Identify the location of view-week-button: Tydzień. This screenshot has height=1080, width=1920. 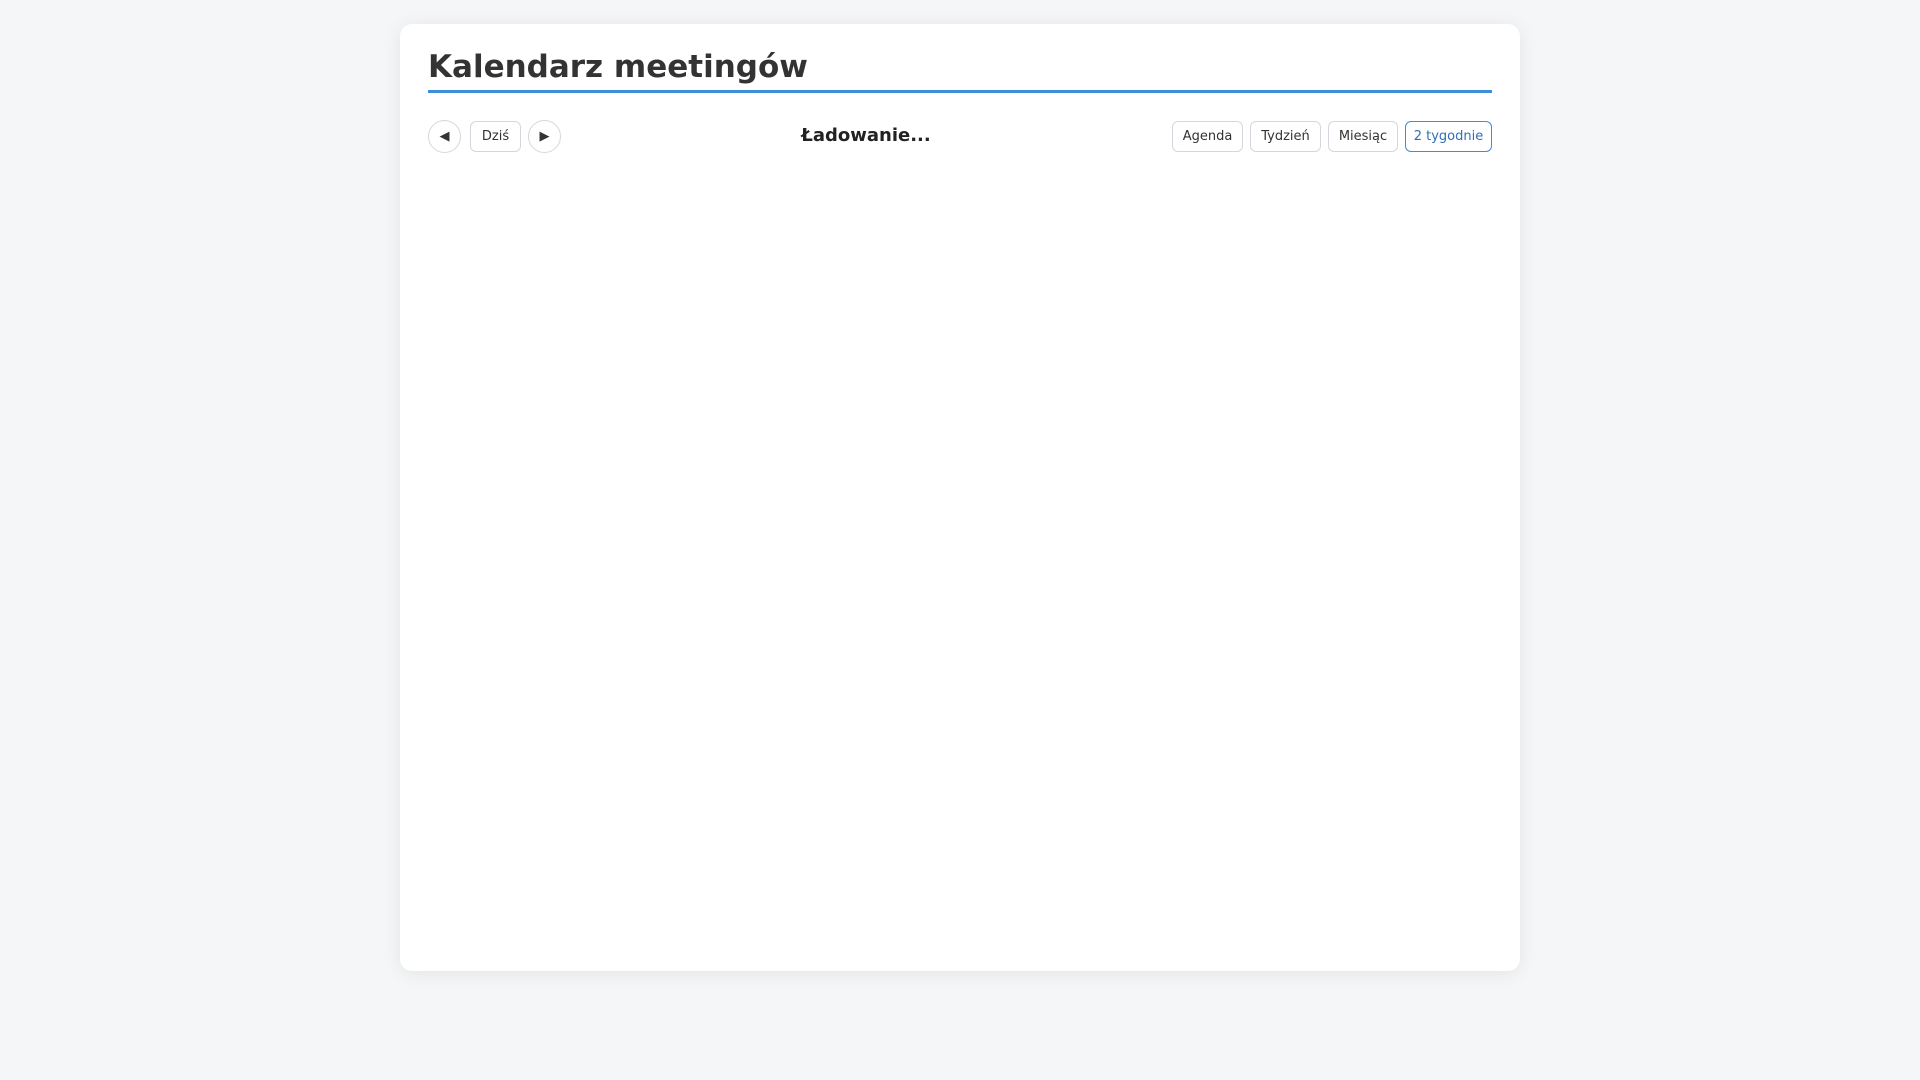
(1285, 136).